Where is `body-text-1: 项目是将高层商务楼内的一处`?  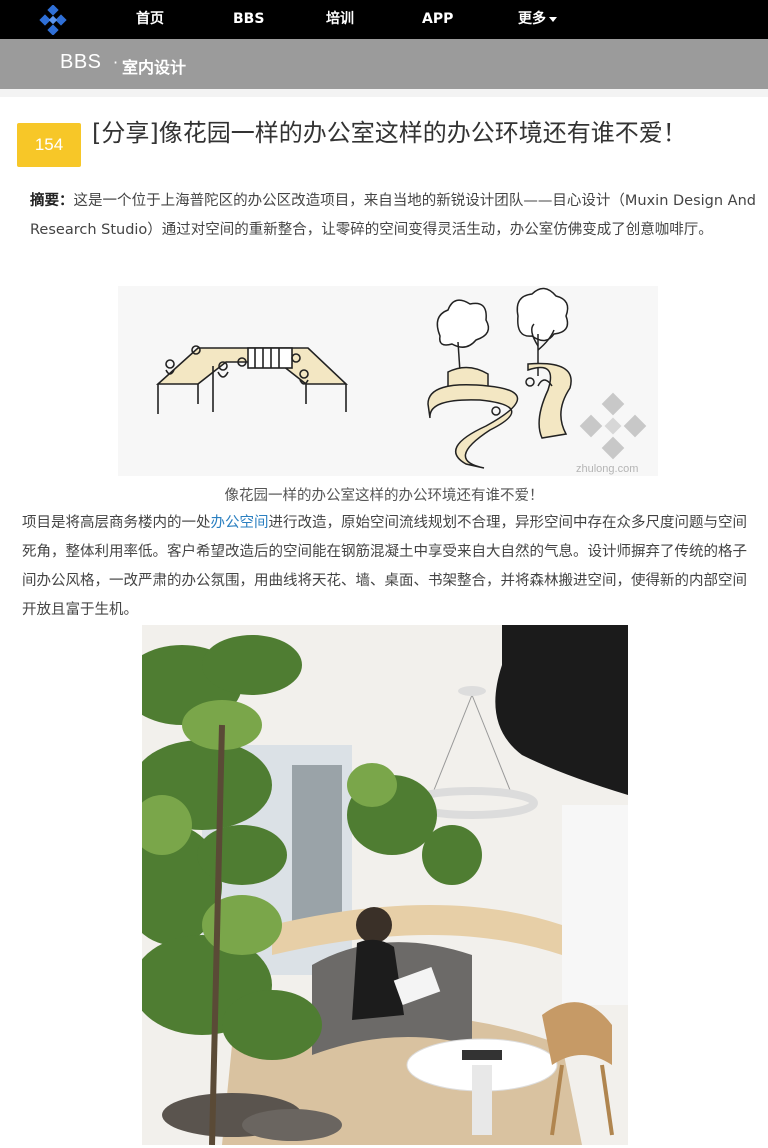
body-text-1: 项目是将高层商务楼内的一处 is located at coordinates (116, 523).